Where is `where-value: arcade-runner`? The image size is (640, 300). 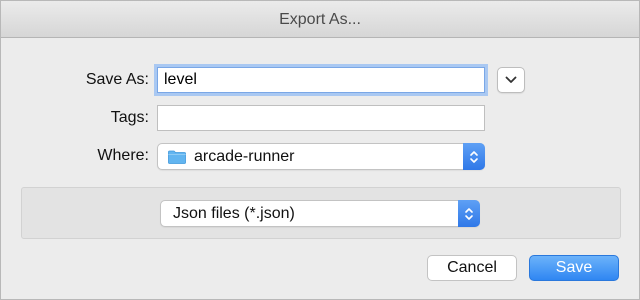 where-value: arcade-runner is located at coordinates (244, 156).